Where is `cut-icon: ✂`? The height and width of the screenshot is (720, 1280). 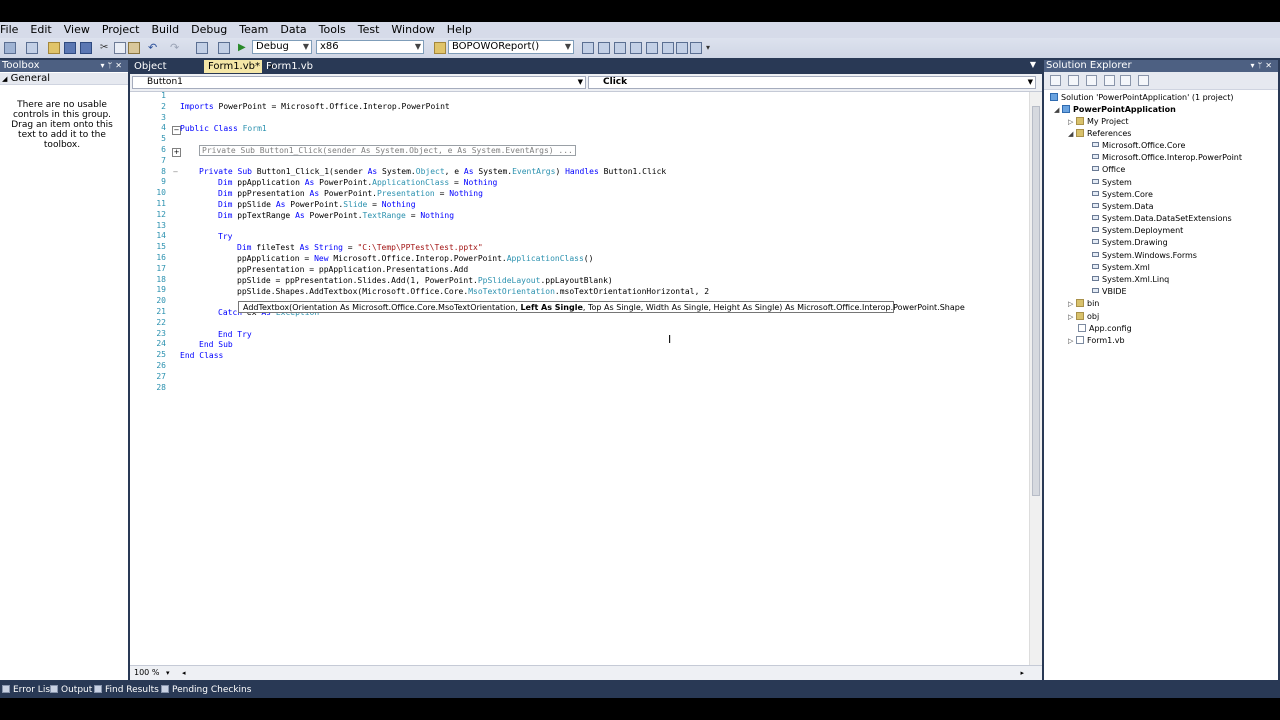
cut-icon: ✂ is located at coordinates (106, 48).